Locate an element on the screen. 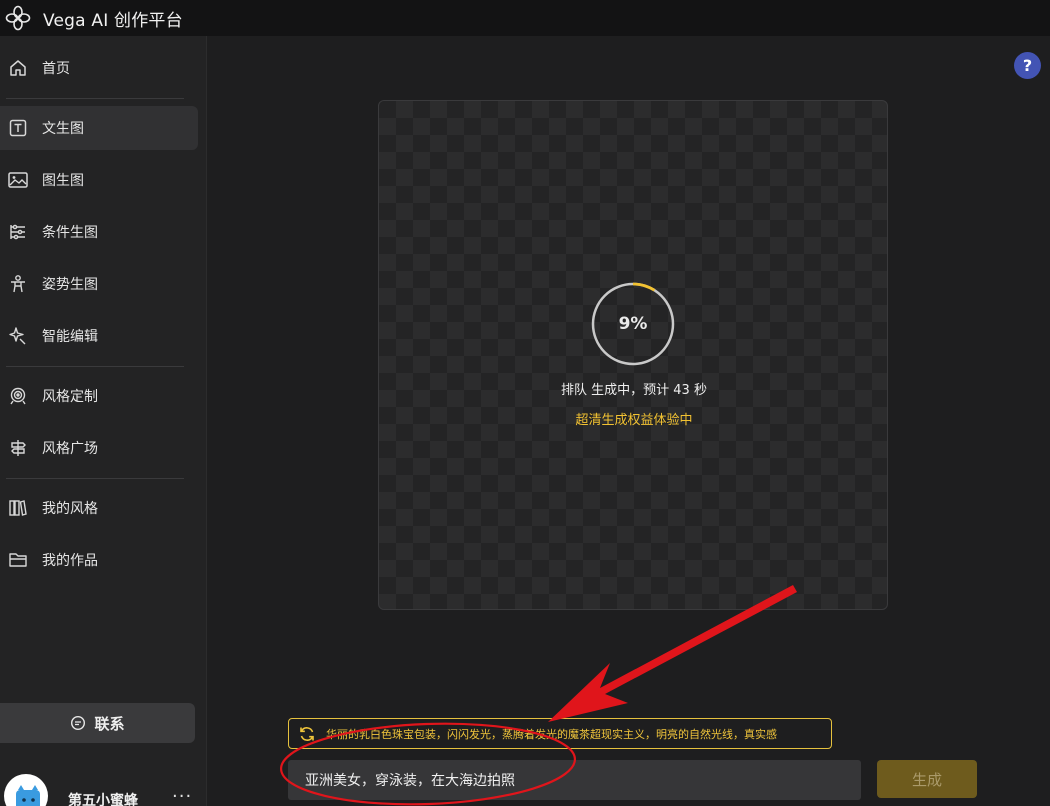 Image resolution: width=1050 pixels, height=806 pixels. sidebar-item-home: 首页 is located at coordinates (99, 68).